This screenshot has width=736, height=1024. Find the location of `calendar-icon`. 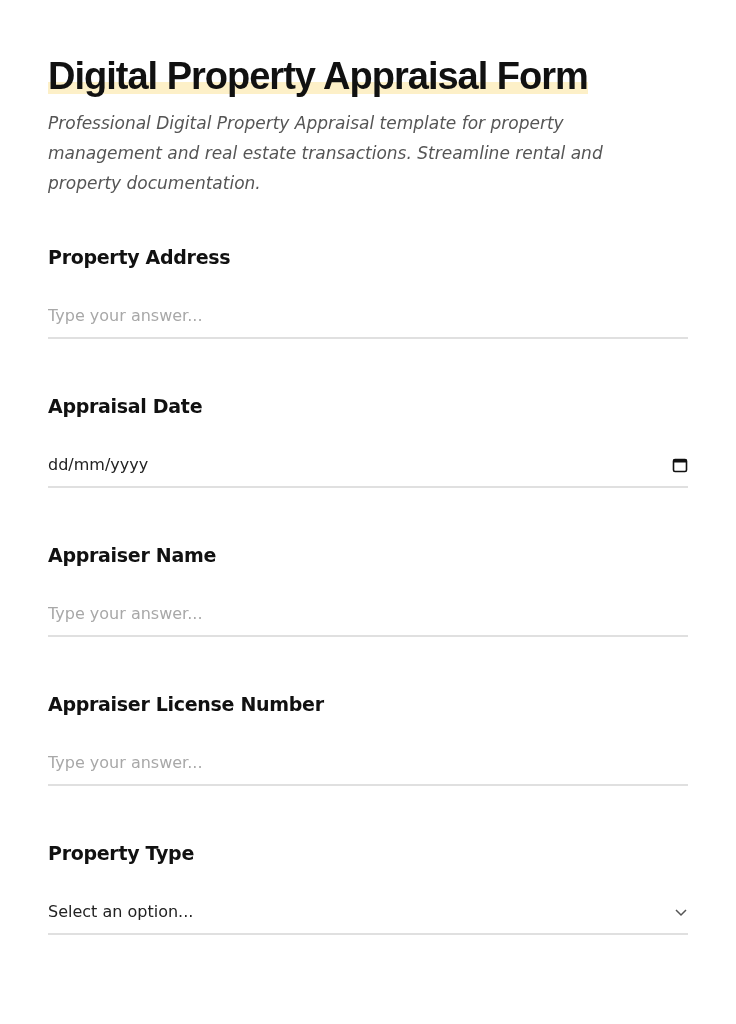

calendar-icon is located at coordinates (680, 464).